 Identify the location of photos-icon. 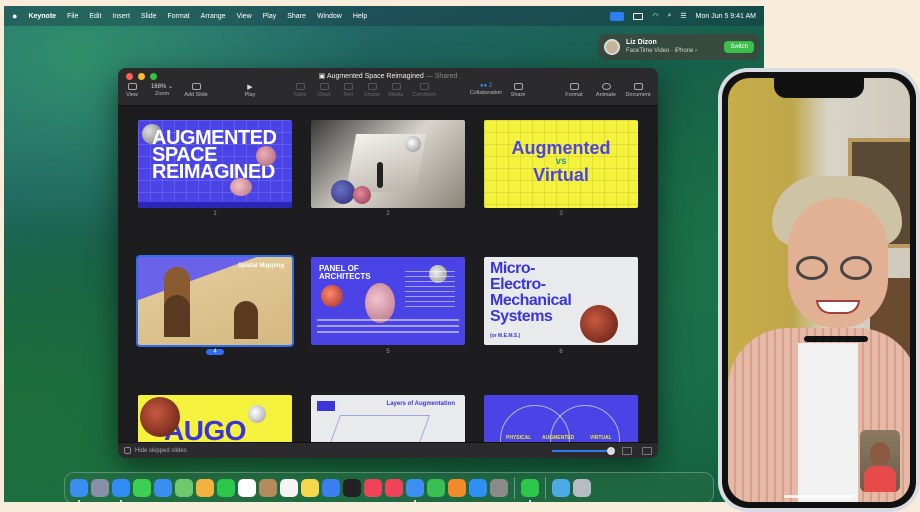
(205, 488).